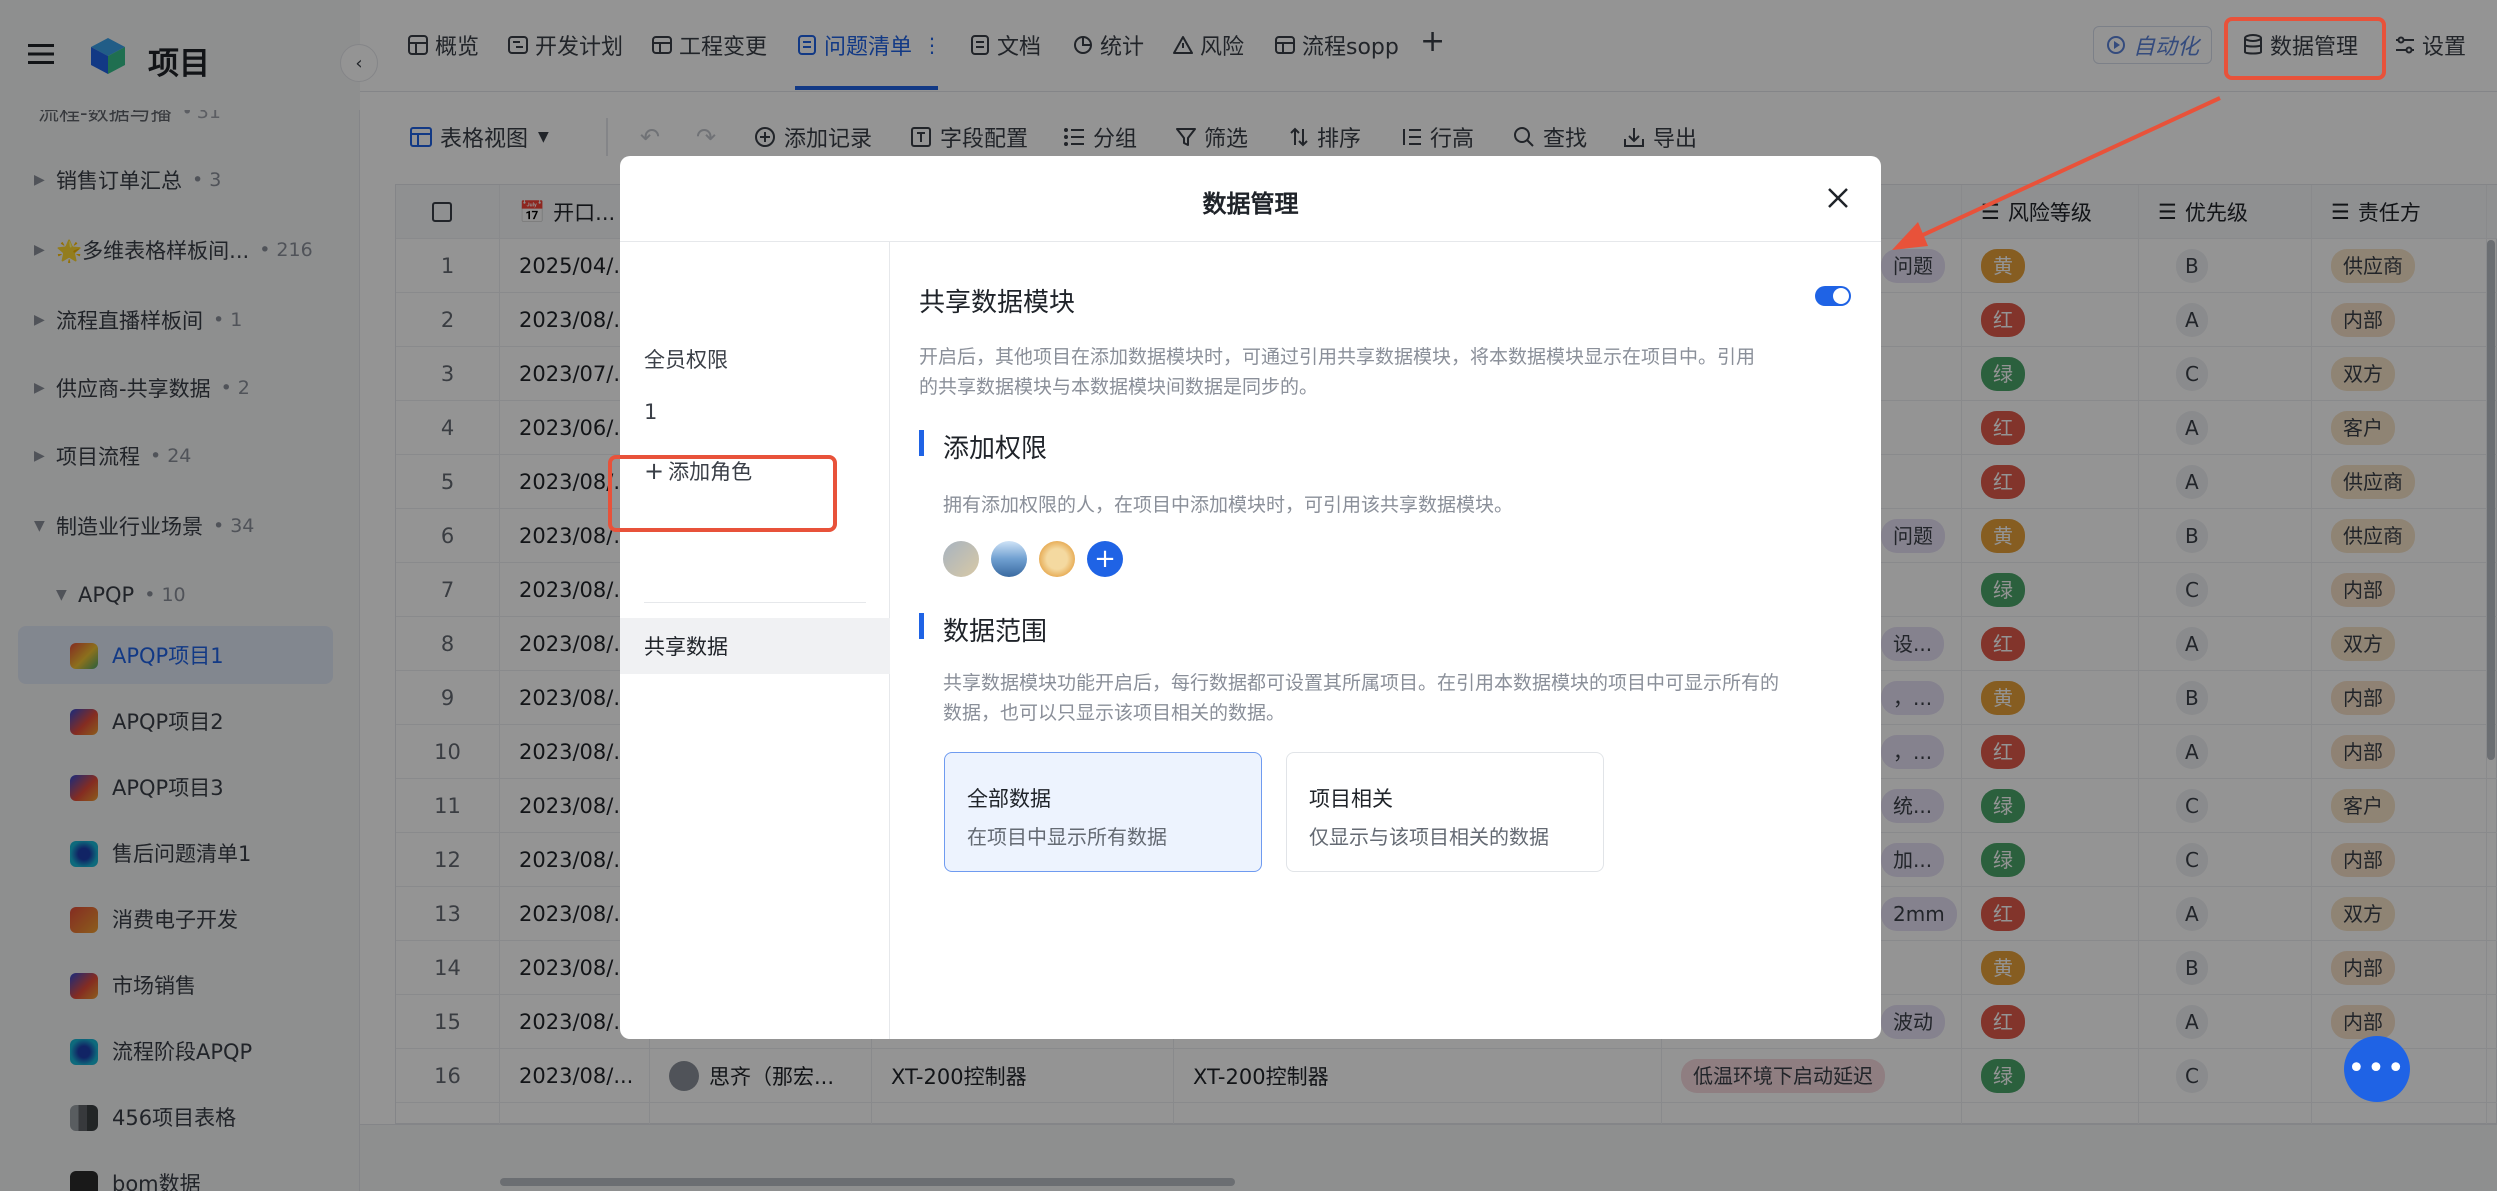 The image size is (2497, 1191). What do you see at coordinates (1833, 296) in the screenshot?
I see `shared-module-toggle` at bounding box center [1833, 296].